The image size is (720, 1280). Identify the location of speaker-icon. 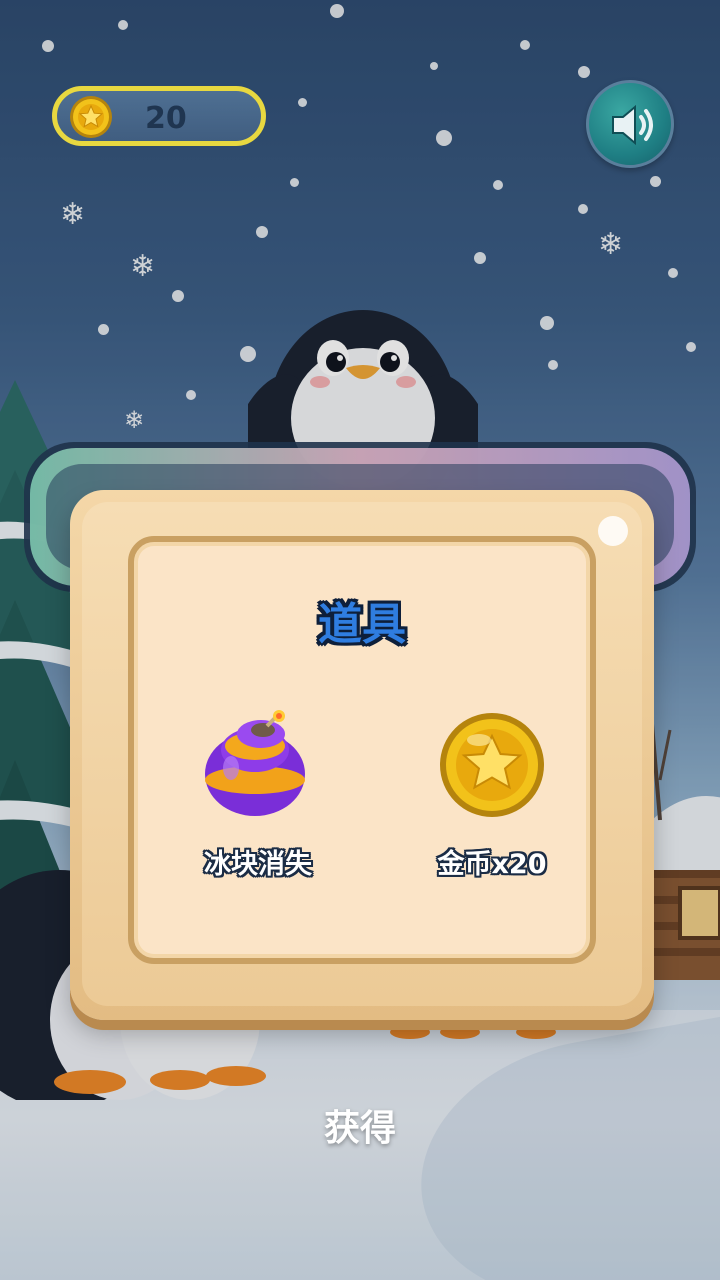
(632, 125).